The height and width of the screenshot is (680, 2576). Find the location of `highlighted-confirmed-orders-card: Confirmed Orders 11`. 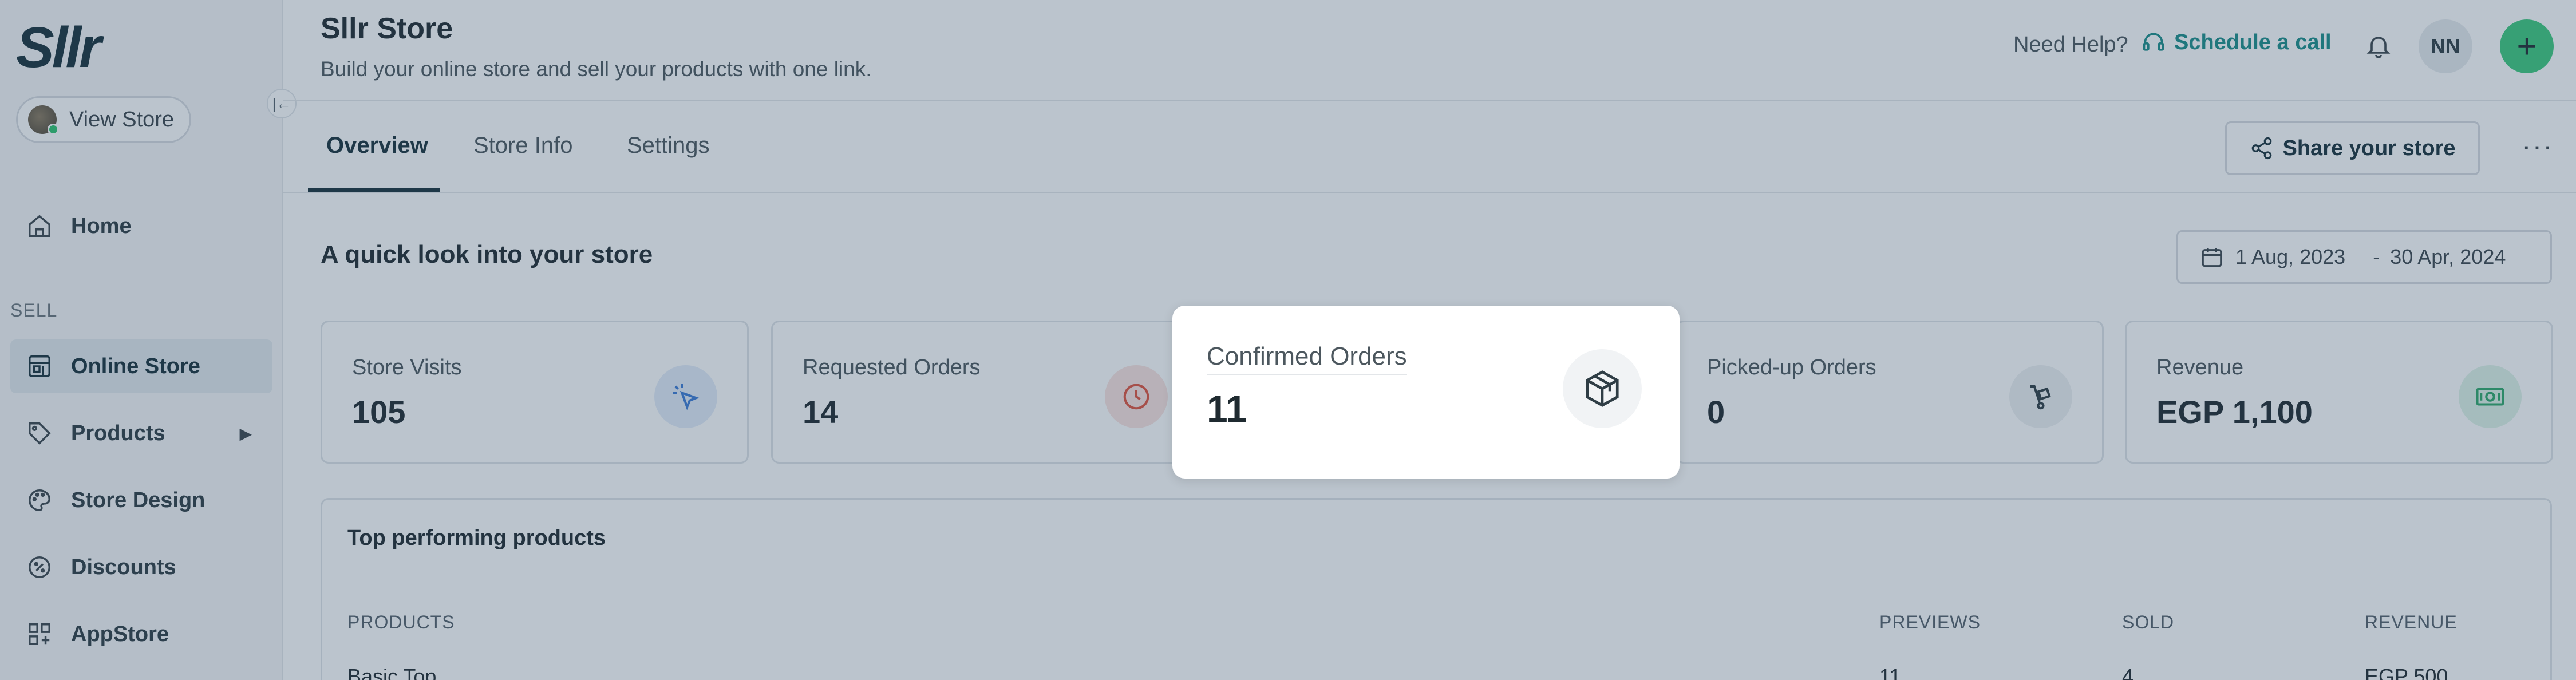

highlighted-confirmed-orders-card: Confirmed Orders 11 is located at coordinates (1426, 392).